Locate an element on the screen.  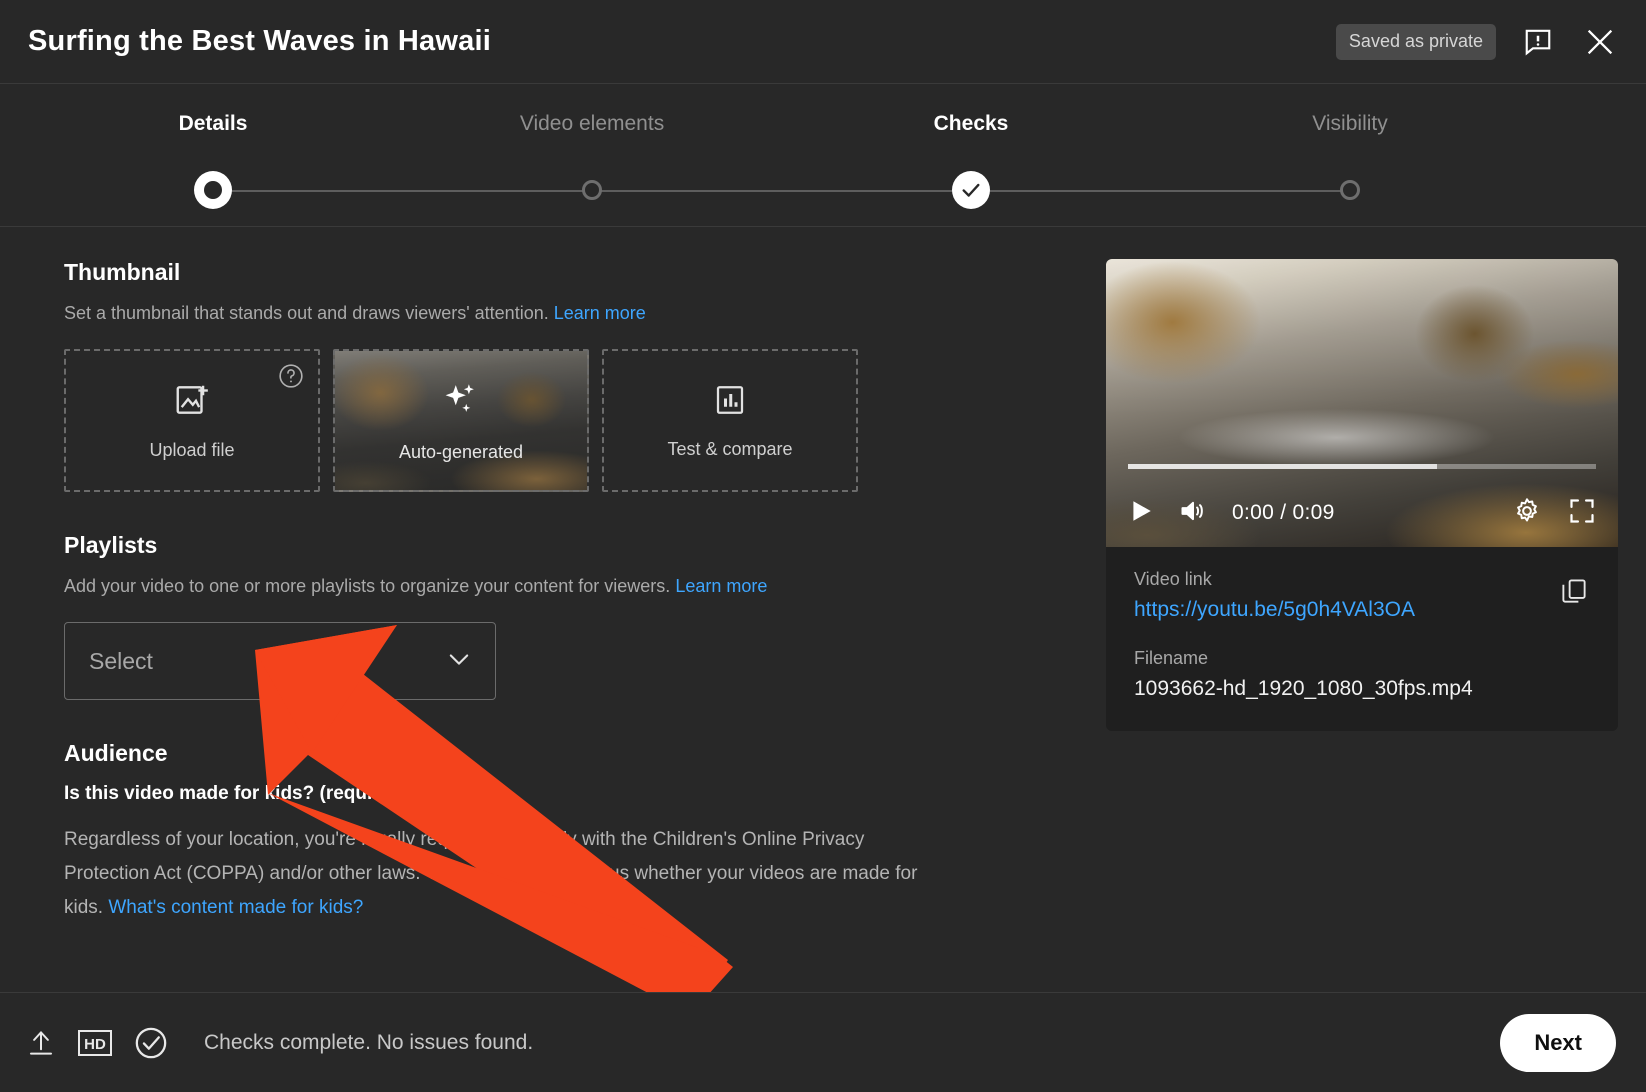
video-link-label: Video link is located at coordinates (1173, 579).